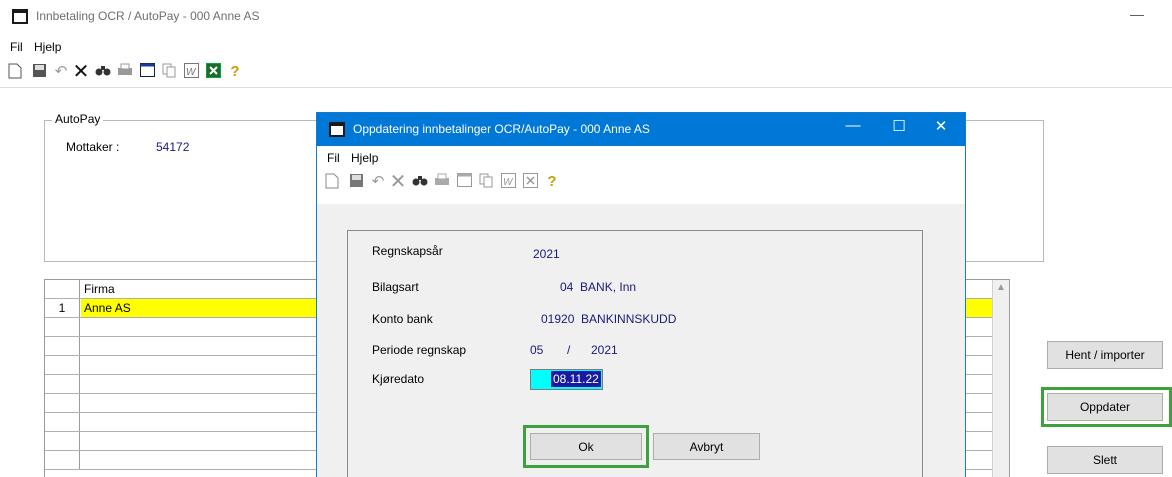 Image resolution: width=1172 pixels, height=477 pixels. What do you see at coordinates (93, 147) in the screenshot?
I see `mottaker-label: Mottaker :` at bounding box center [93, 147].